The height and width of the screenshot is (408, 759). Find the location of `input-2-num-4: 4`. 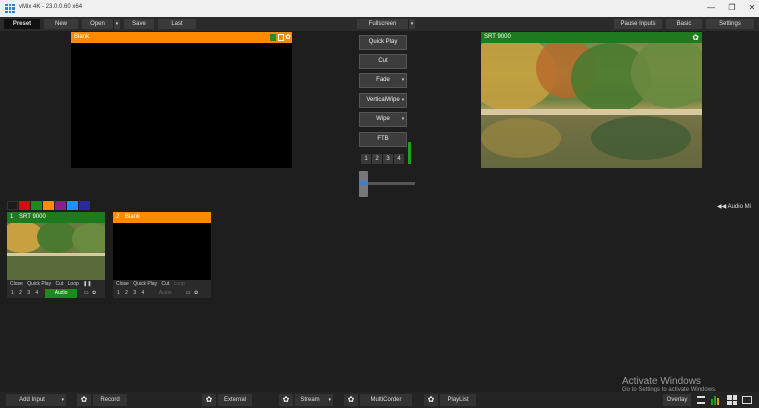

input-2-num-4: 4 is located at coordinates (143, 293).